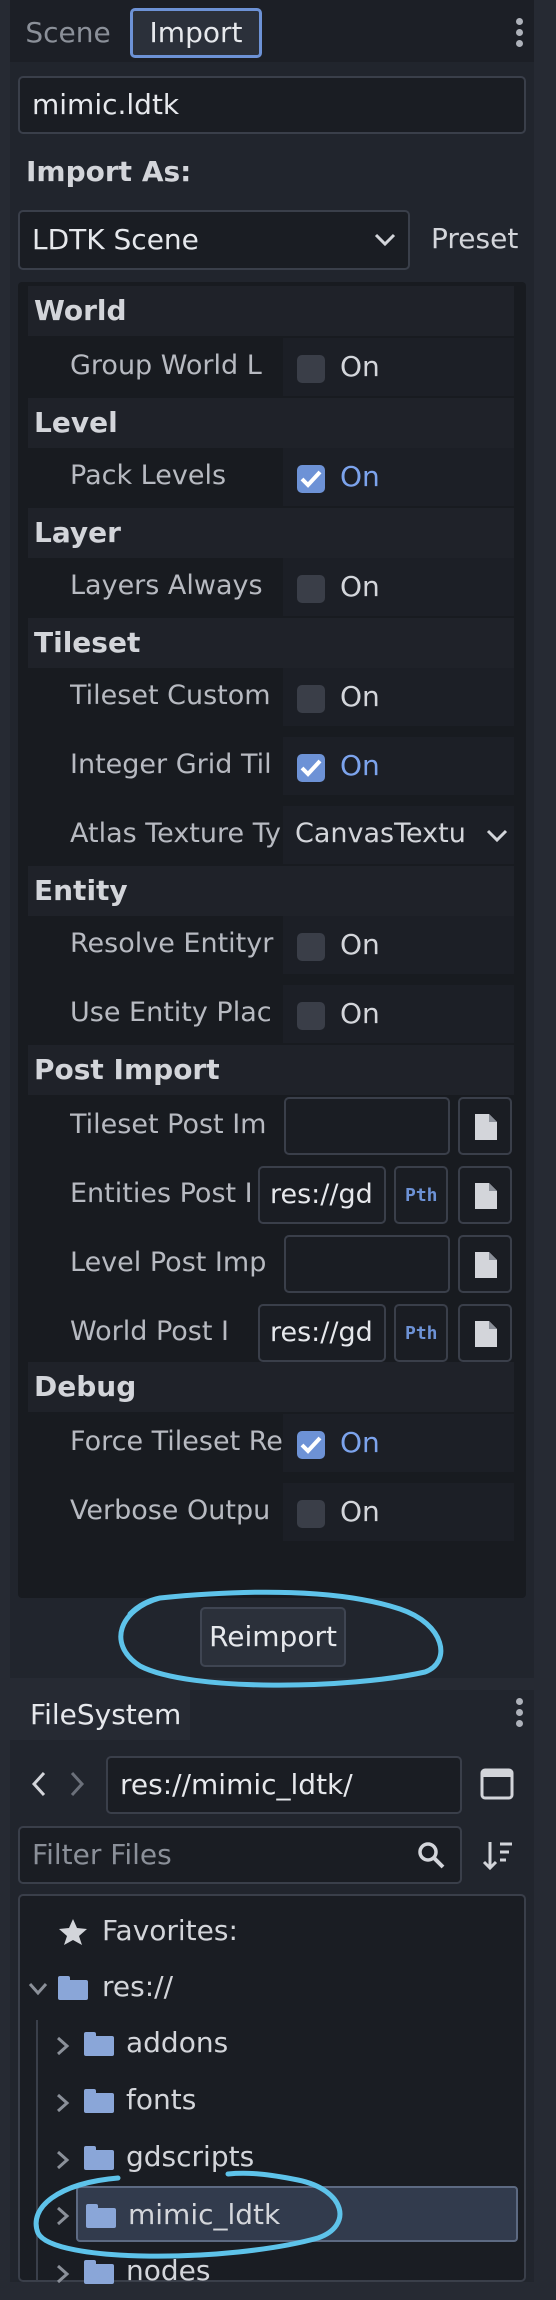  Describe the element at coordinates (271, 587) in the screenshot. I see `prop-layers-always: Layers Always On` at that location.